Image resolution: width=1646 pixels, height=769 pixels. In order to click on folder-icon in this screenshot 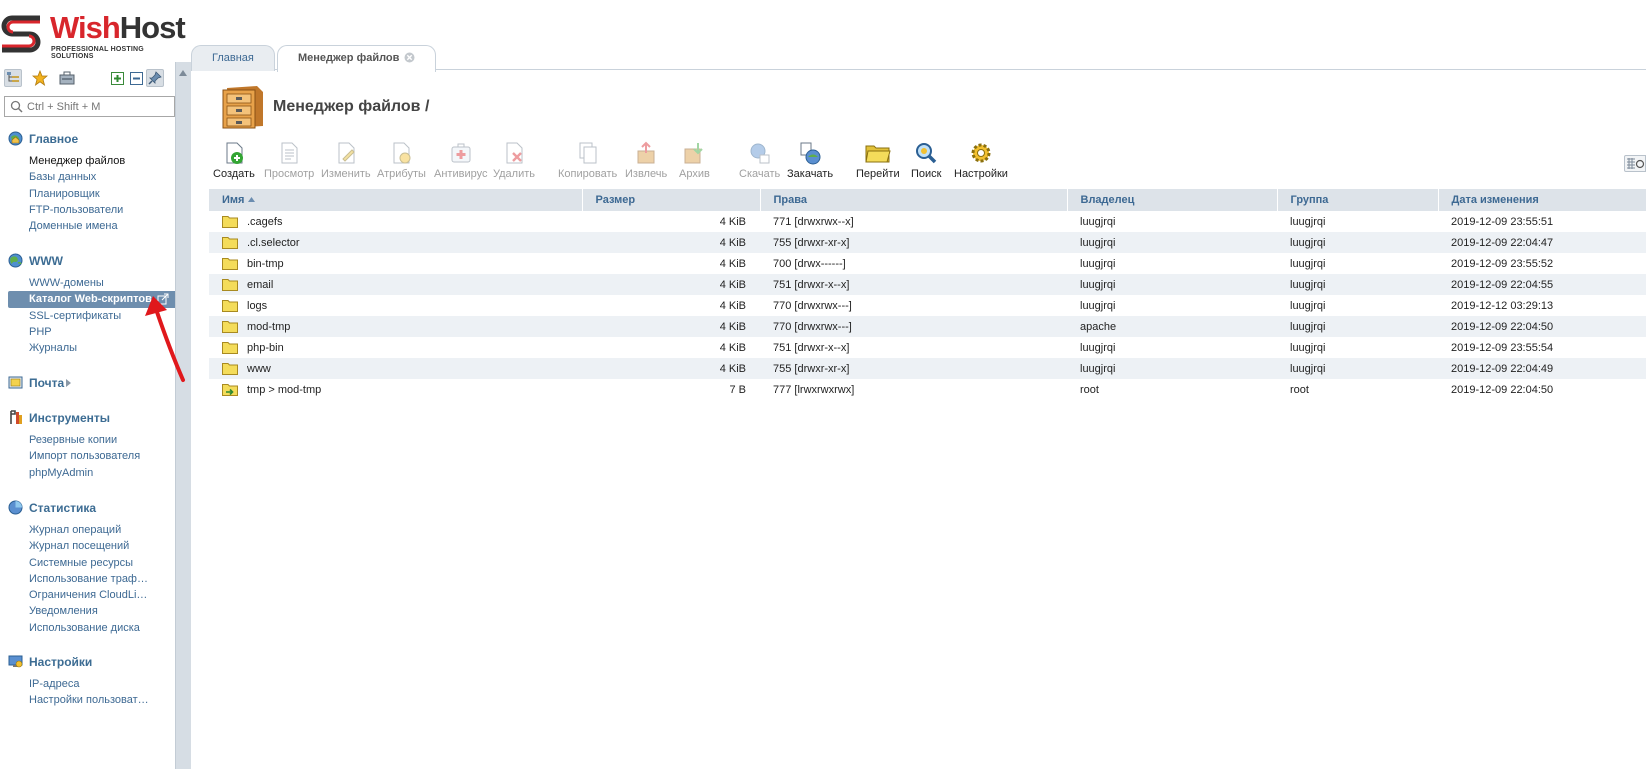, I will do `click(230, 264)`.